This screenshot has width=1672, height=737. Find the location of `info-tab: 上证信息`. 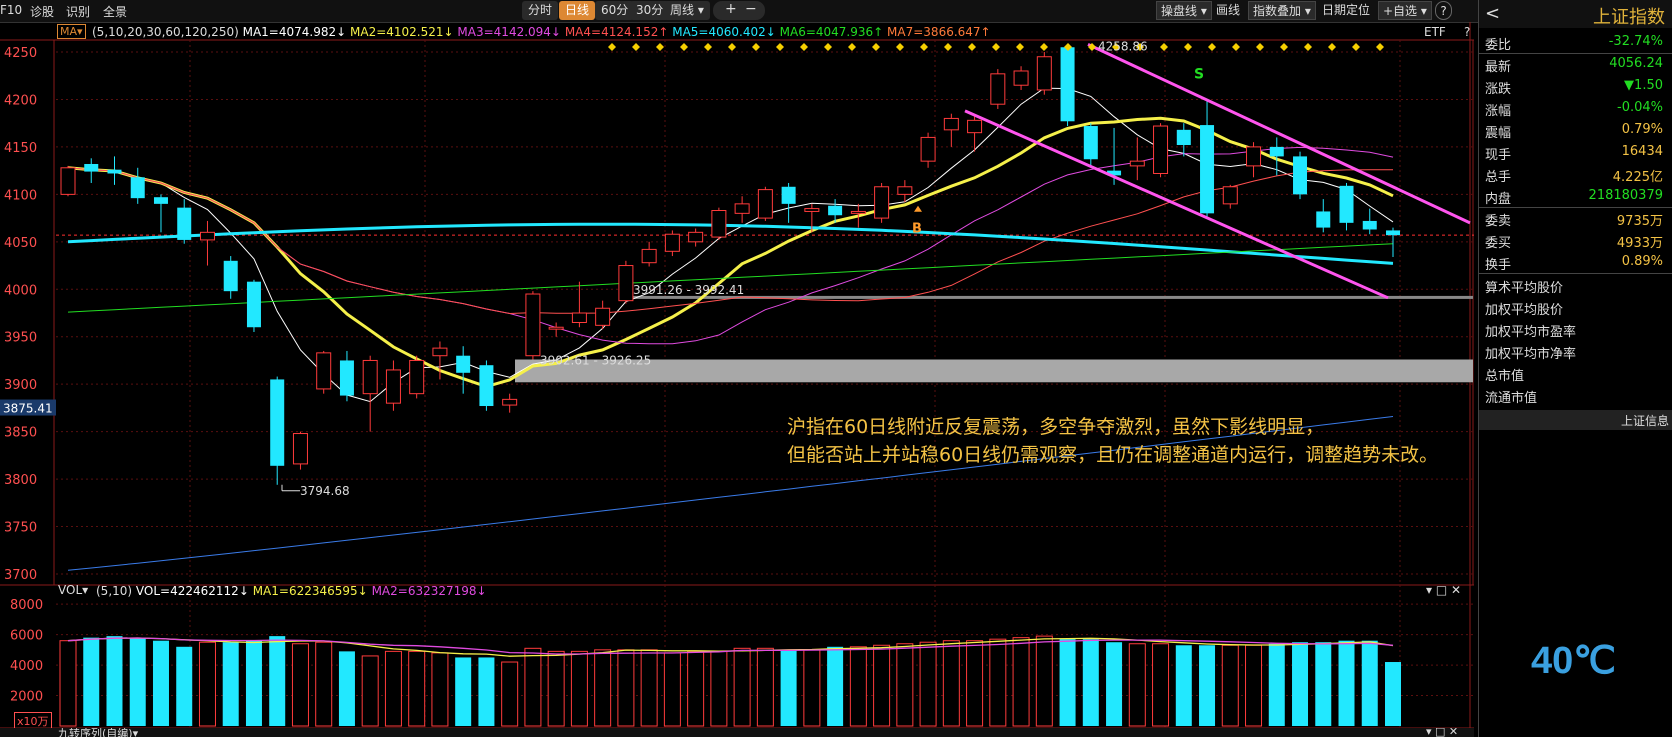

info-tab: 上证信息 is located at coordinates (1575, 420).